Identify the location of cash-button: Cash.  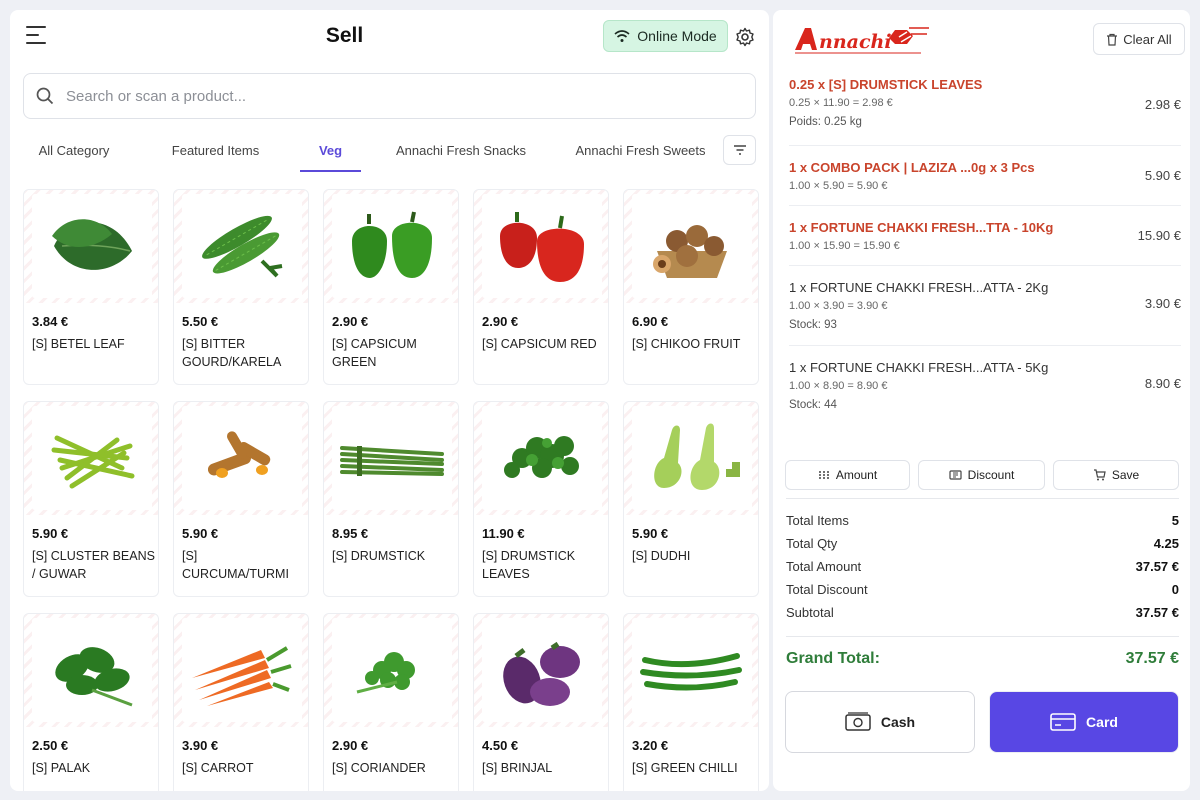
(880, 722).